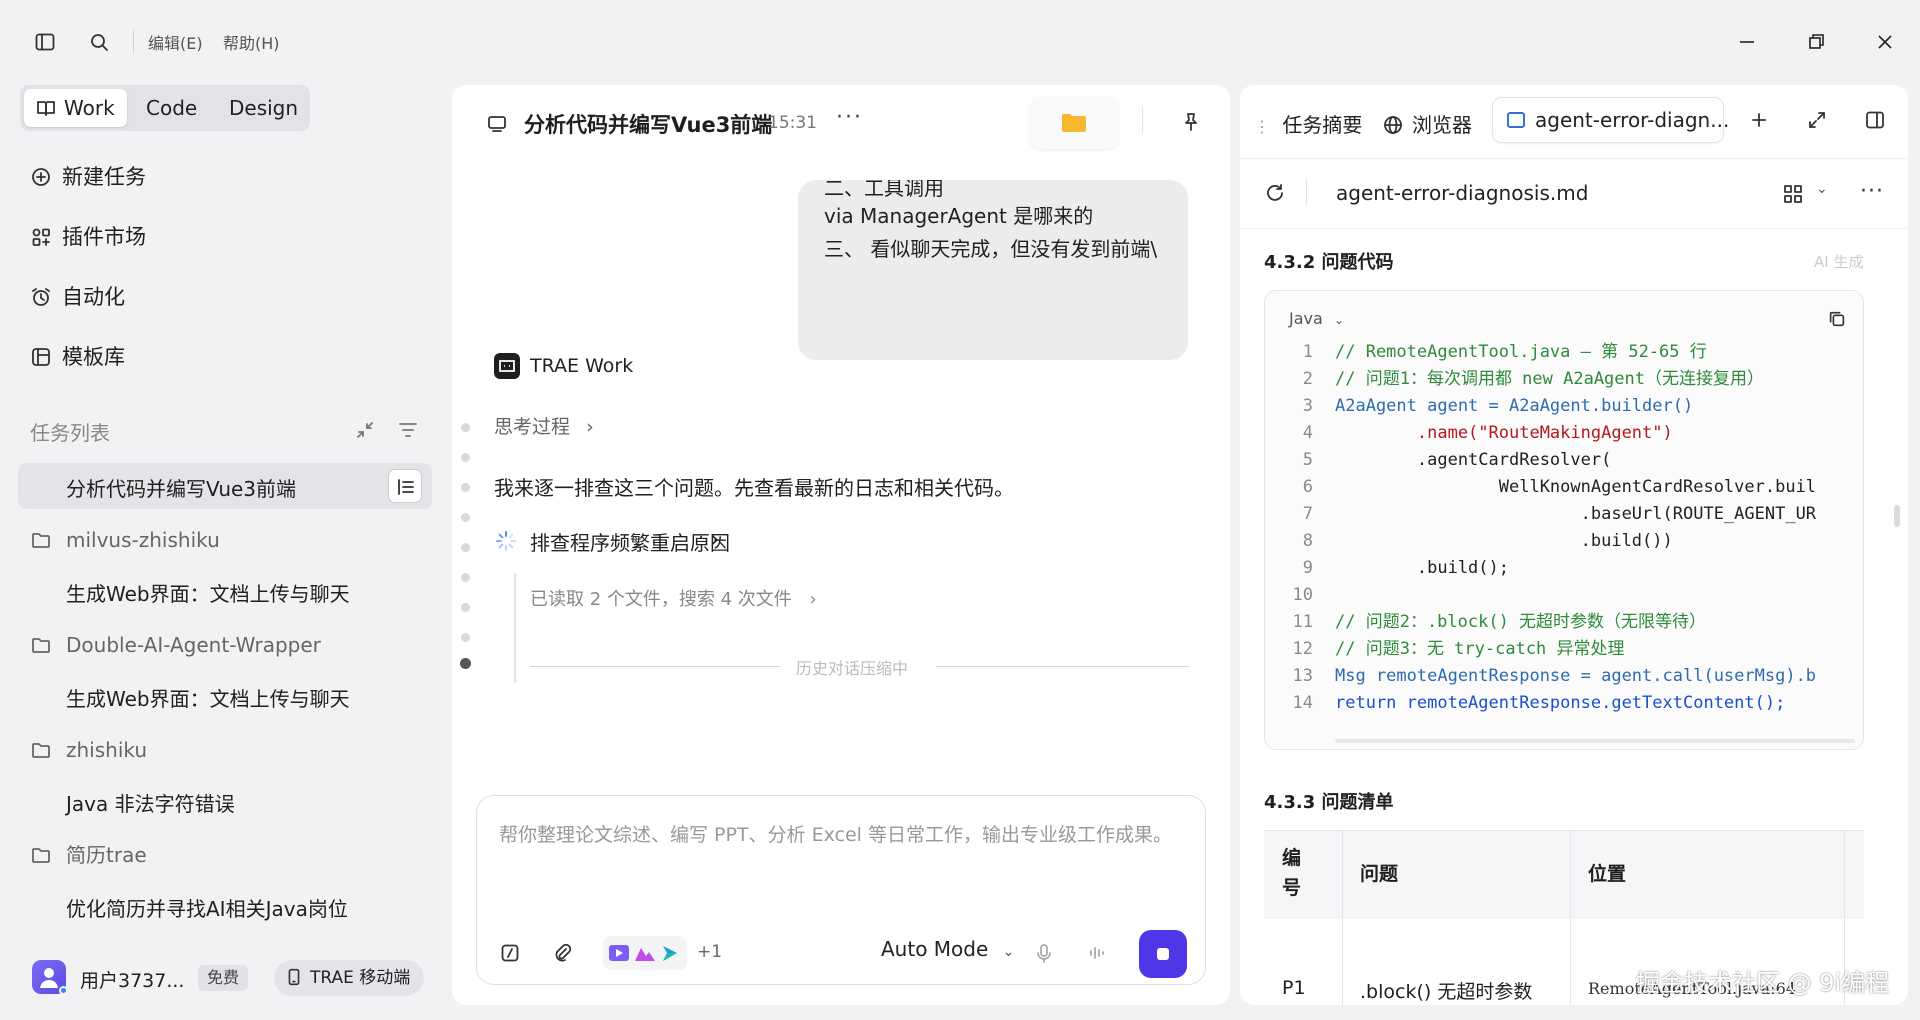 The width and height of the screenshot is (1920, 1020). I want to click on code-language-selector: Java ⌄, so click(1316, 318).